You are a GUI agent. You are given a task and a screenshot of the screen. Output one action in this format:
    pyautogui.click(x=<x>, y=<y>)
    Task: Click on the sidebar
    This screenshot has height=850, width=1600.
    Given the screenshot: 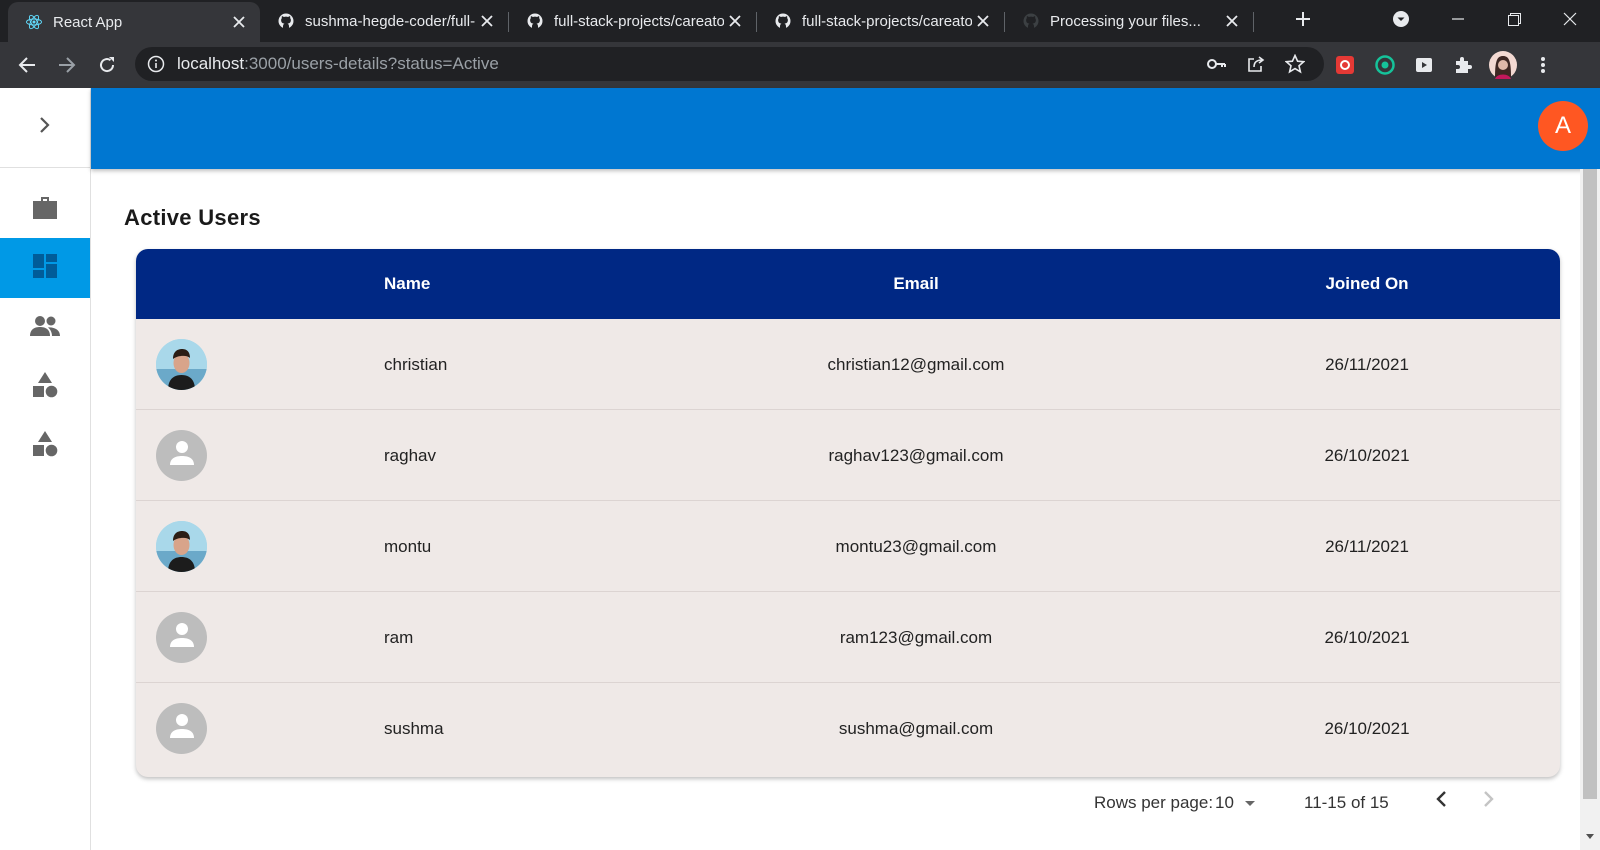 What is the action you would take?
    pyautogui.click(x=45, y=469)
    